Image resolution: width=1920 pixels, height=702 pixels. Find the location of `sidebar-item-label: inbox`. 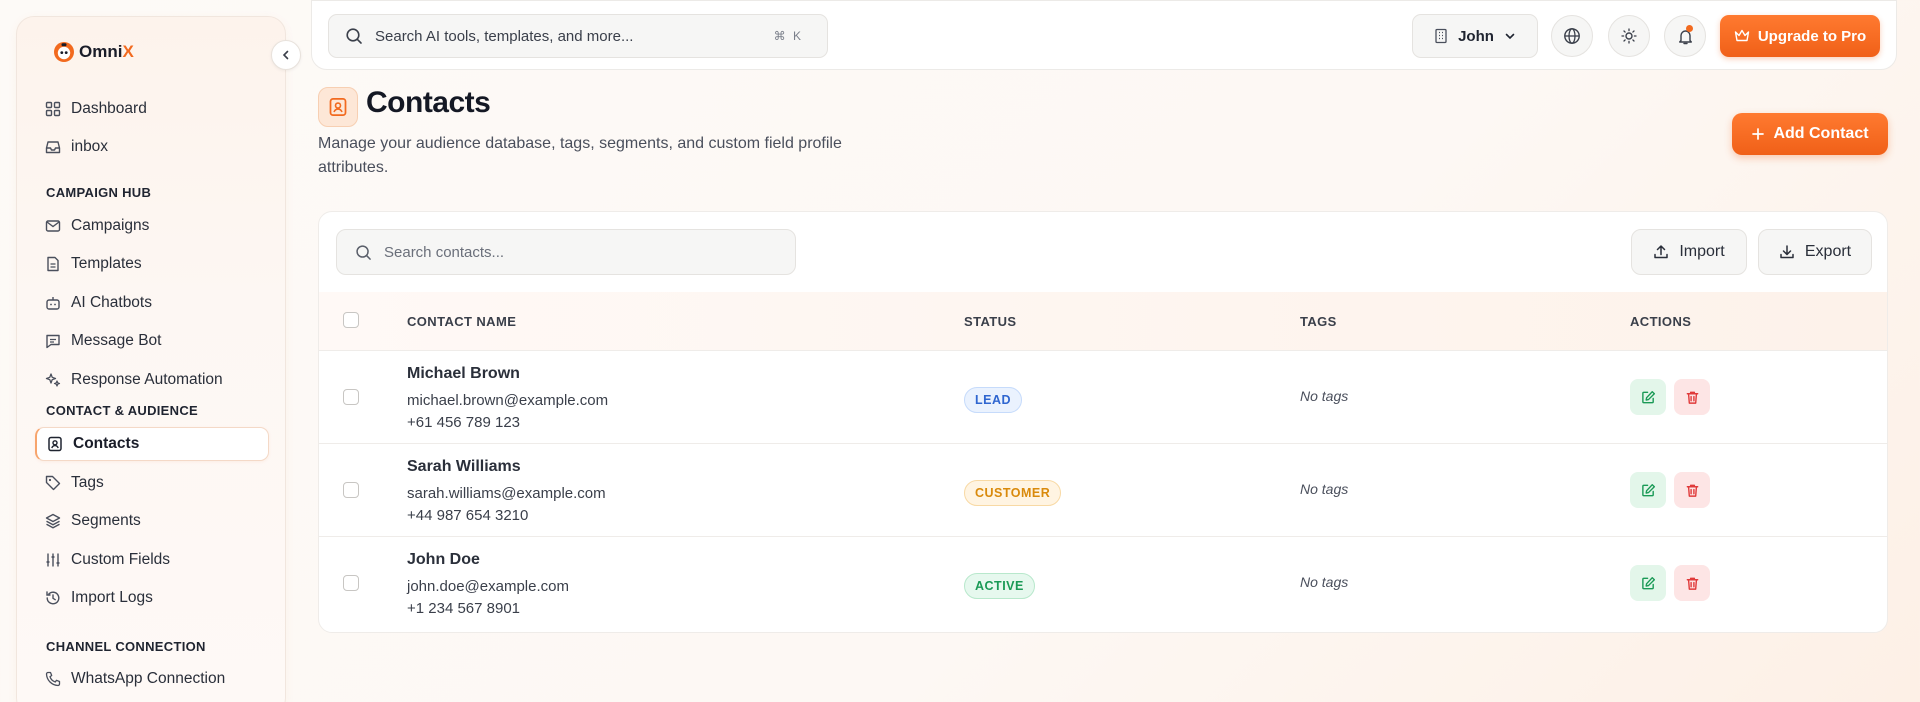

sidebar-item-label: inbox is located at coordinates (90, 146).